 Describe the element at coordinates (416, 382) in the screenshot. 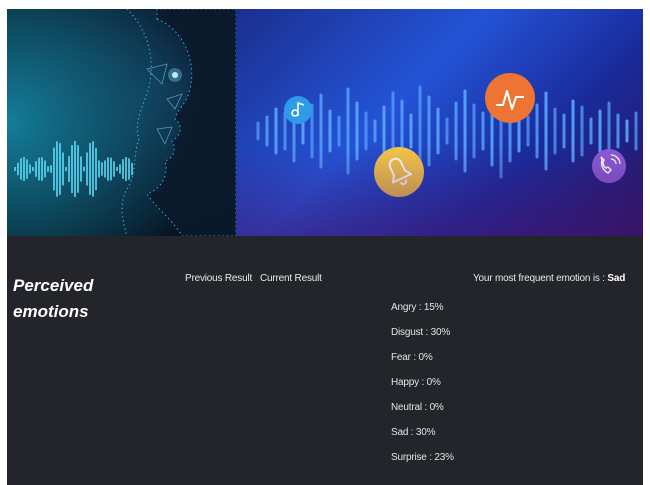

I see `emotion-item-happy: Happy : 0%` at that location.